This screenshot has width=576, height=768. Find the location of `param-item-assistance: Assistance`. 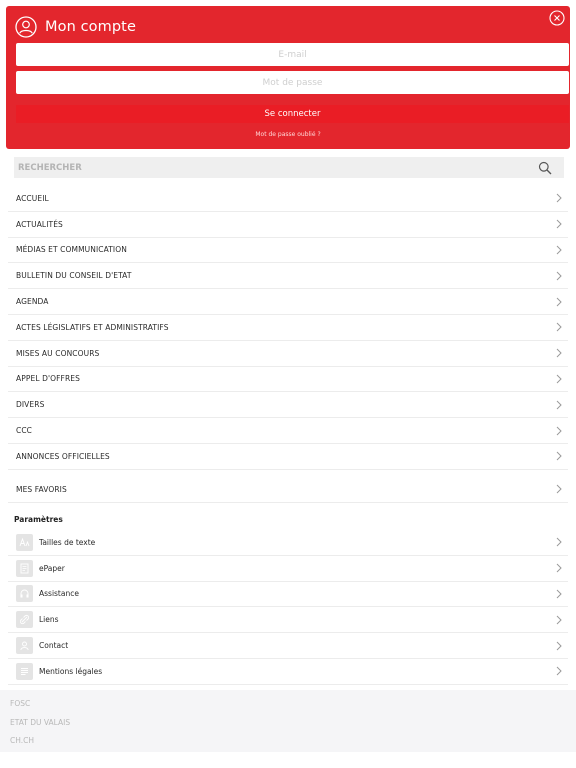

param-item-assistance: Assistance is located at coordinates (288, 595).